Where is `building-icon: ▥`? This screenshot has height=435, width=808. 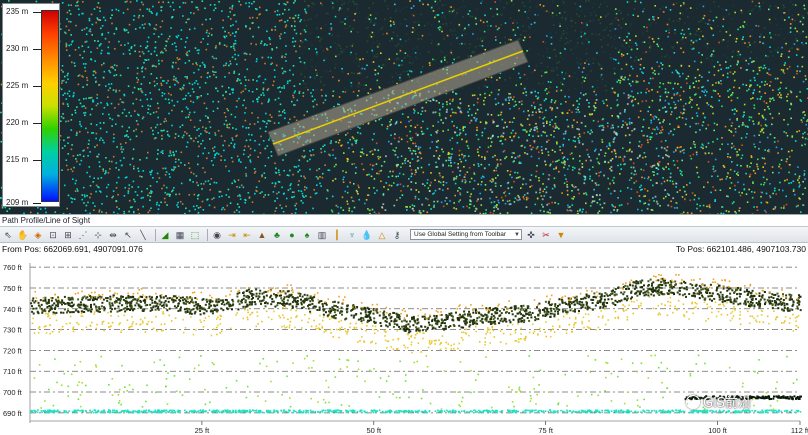 building-icon: ▥ is located at coordinates (322, 235).